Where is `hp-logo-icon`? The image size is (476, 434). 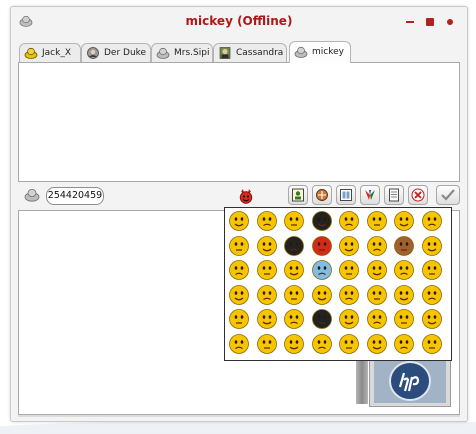 hp-logo-icon is located at coordinates (410, 381).